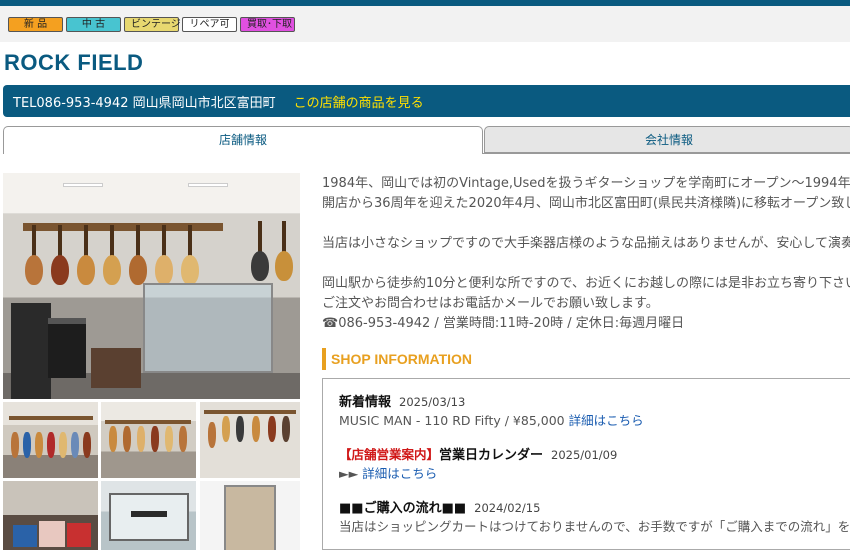 The image size is (850, 550). Describe the element at coordinates (667, 139) in the screenshot. I see `tab-company-info: 会社情報` at that location.